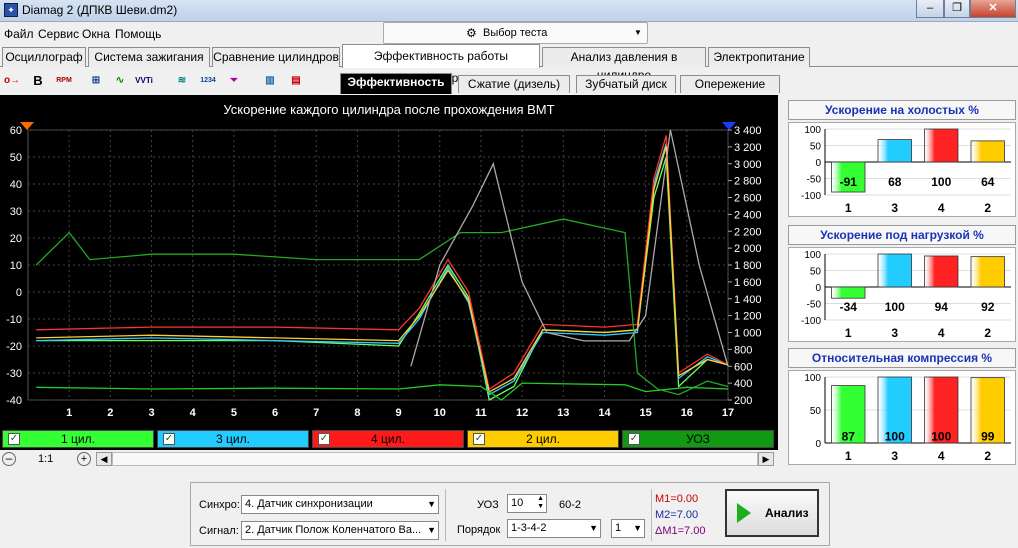  What do you see at coordinates (14, 401) in the screenshot?
I see `y-left-tick-label: -40` at bounding box center [14, 401].